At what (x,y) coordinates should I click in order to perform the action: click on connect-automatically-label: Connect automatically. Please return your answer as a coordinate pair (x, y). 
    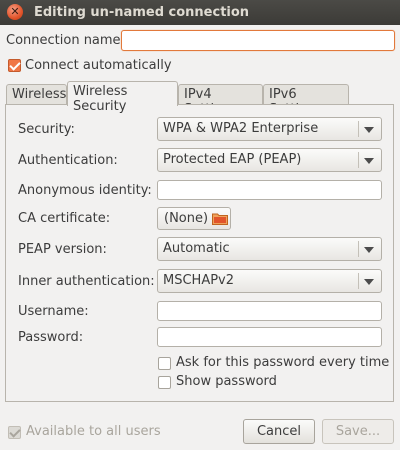
    Looking at the image, I should click on (98, 65).